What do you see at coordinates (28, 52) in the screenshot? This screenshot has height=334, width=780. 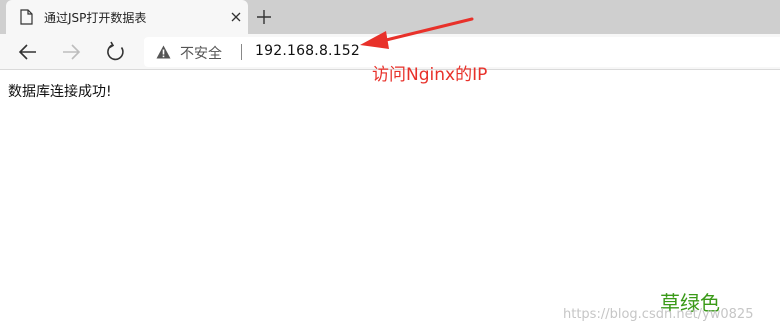 I see `back-arrow-icon` at bounding box center [28, 52].